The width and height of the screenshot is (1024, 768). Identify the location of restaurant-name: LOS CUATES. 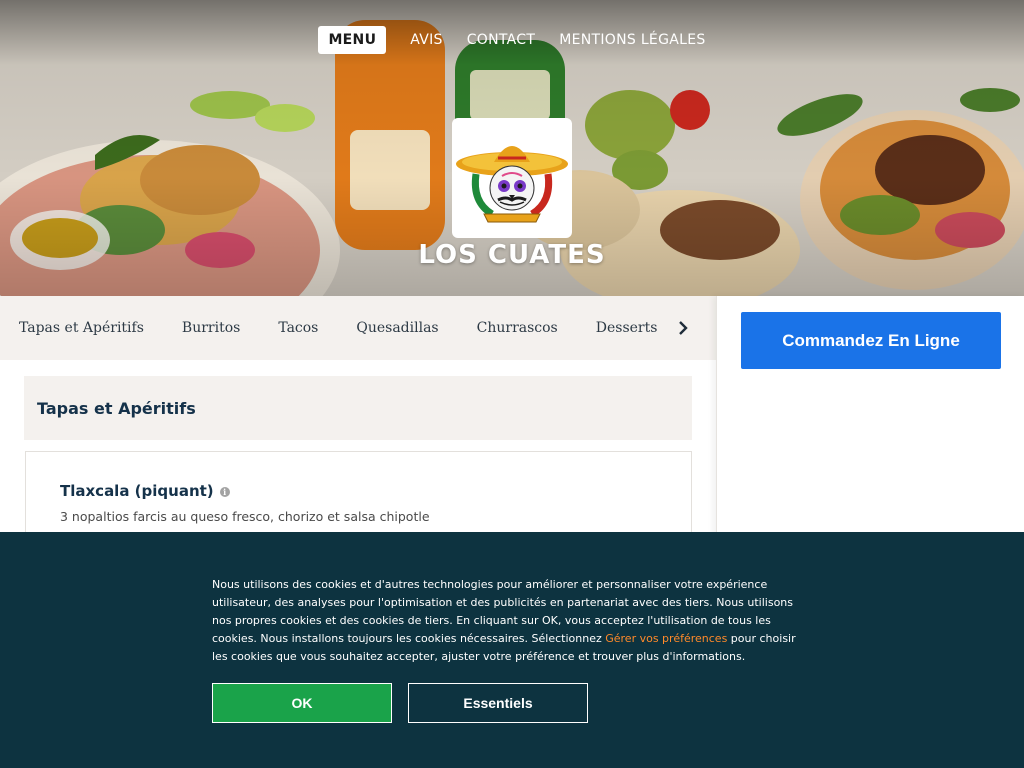
(512, 255).